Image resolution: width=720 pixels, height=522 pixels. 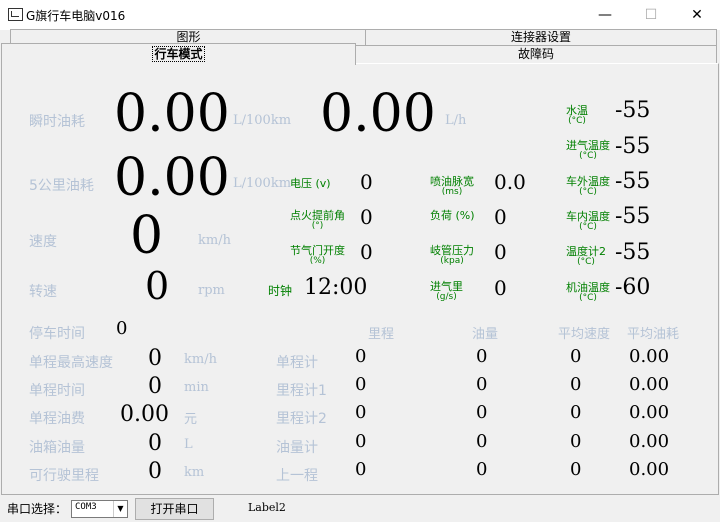 What do you see at coordinates (144, 414) in the screenshot?
I see `trip-cost-value: 0.00` at bounding box center [144, 414].